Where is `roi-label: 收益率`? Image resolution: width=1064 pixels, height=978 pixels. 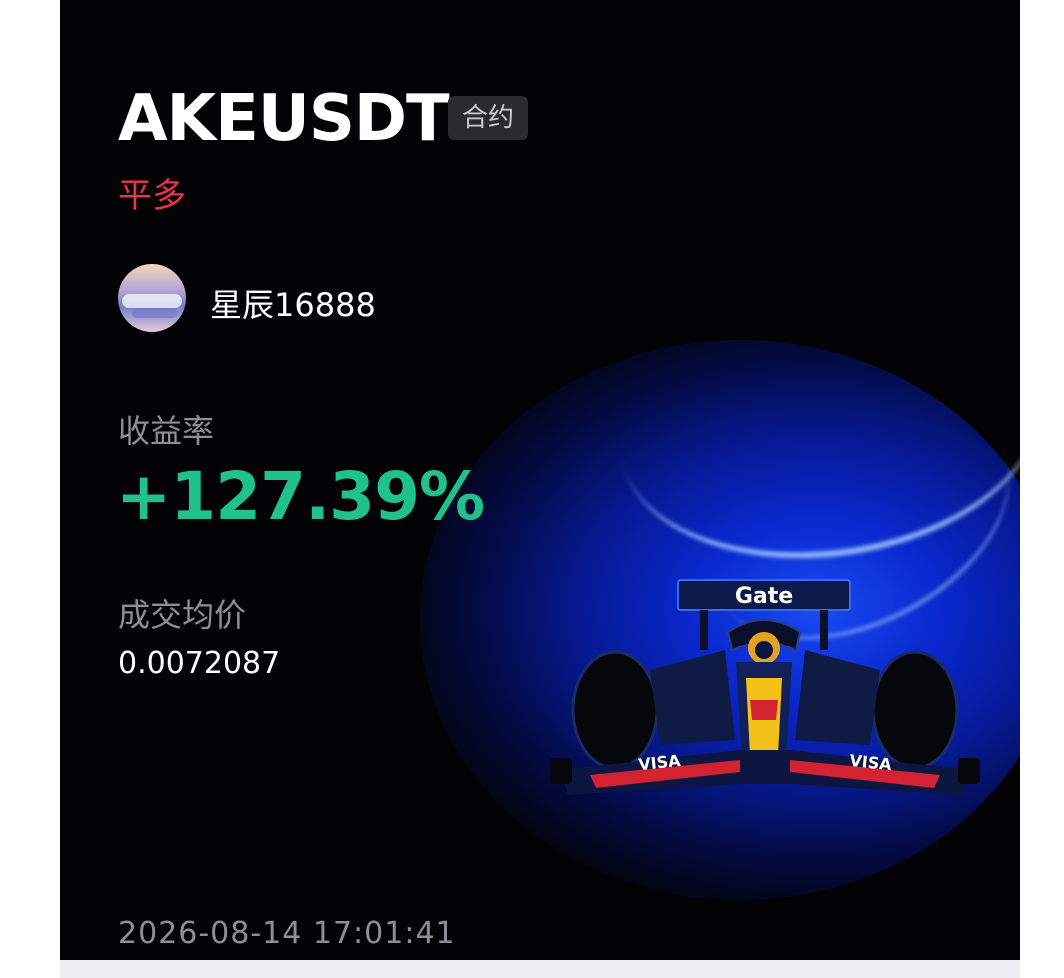
roi-label: 收益率 is located at coordinates (166, 431).